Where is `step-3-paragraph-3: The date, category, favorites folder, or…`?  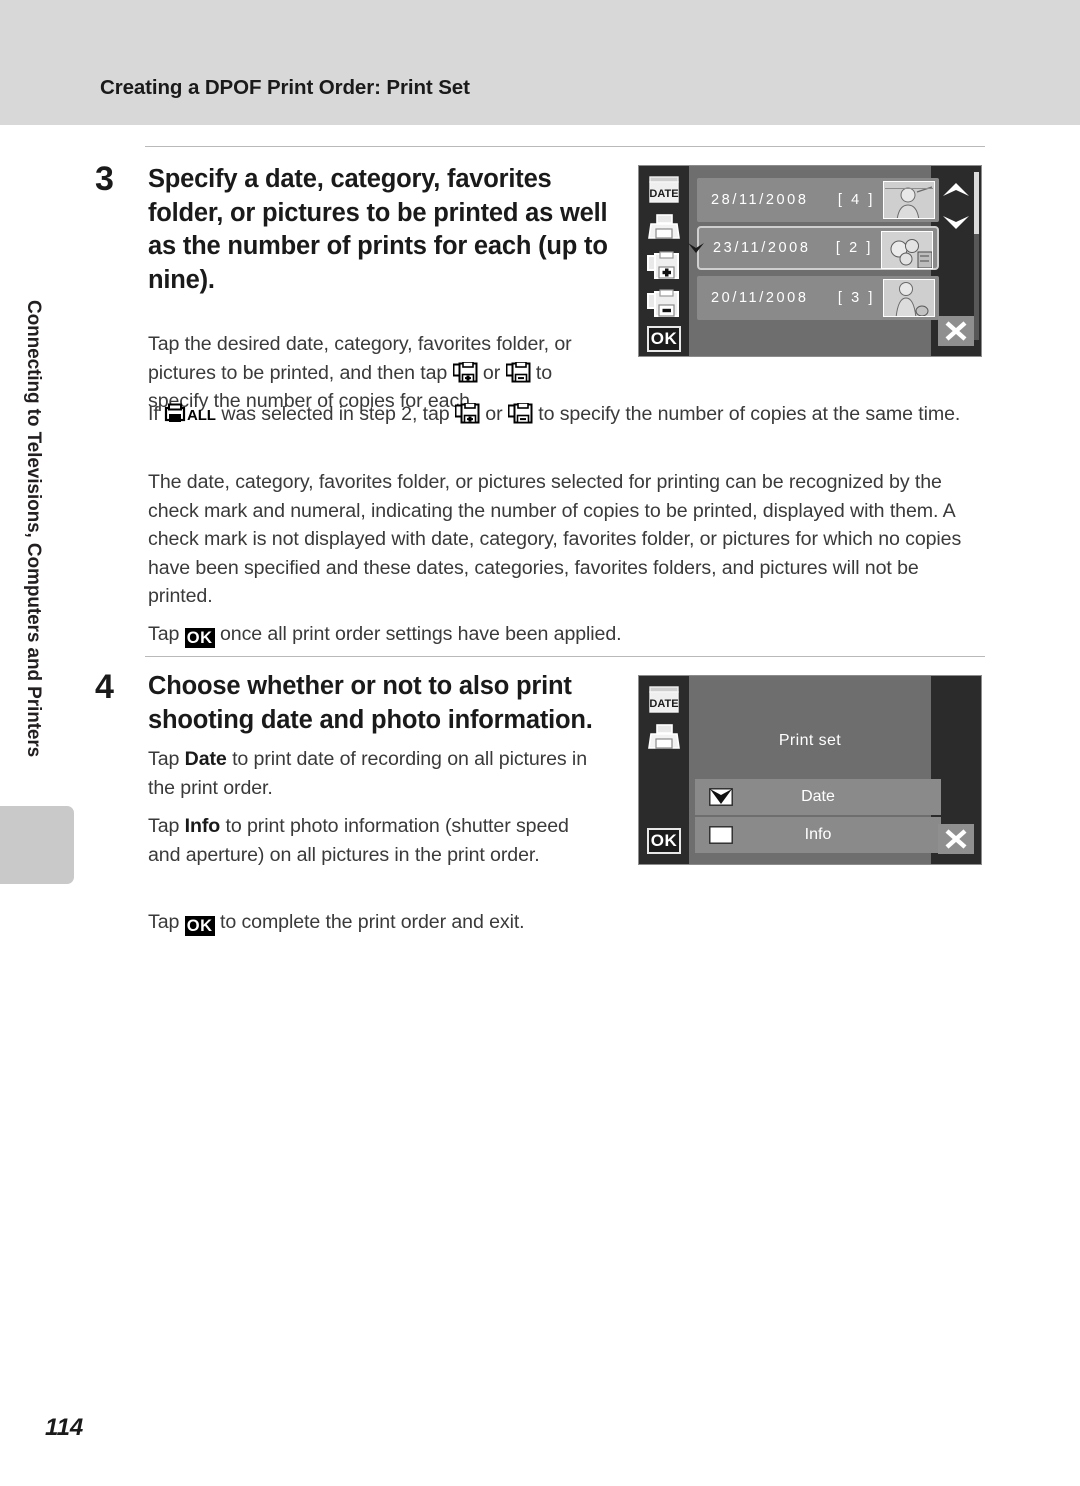 step-3-paragraph-3: The date, category, favorites folder, or… is located at coordinates (555, 539).